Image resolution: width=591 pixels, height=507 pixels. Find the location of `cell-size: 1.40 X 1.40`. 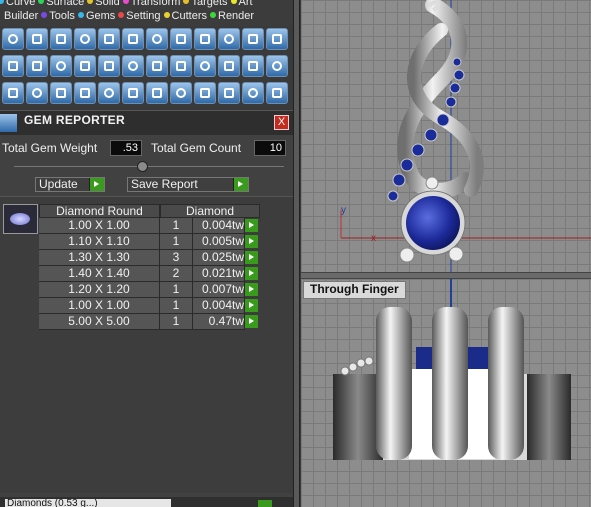

cell-size: 1.40 X 1.40 is located at coordinates (99, 274).